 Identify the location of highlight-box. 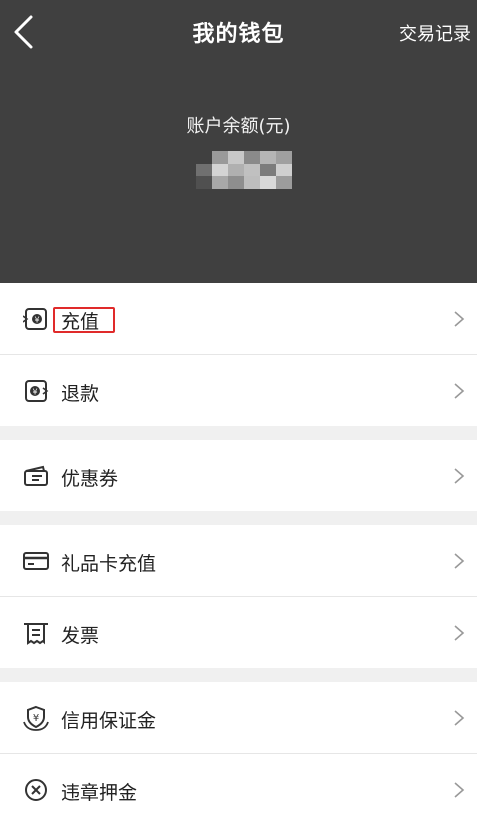
(84, 320).